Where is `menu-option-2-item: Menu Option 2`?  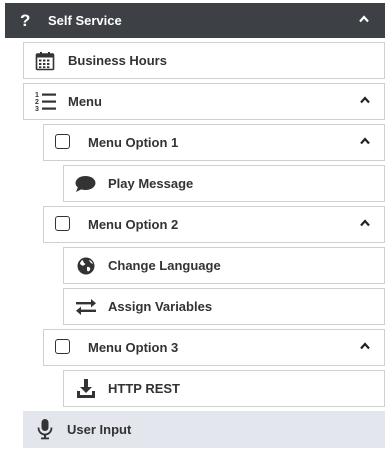
menu-option-2-item: Menu Option 2 is located at coordinates (214, 224).